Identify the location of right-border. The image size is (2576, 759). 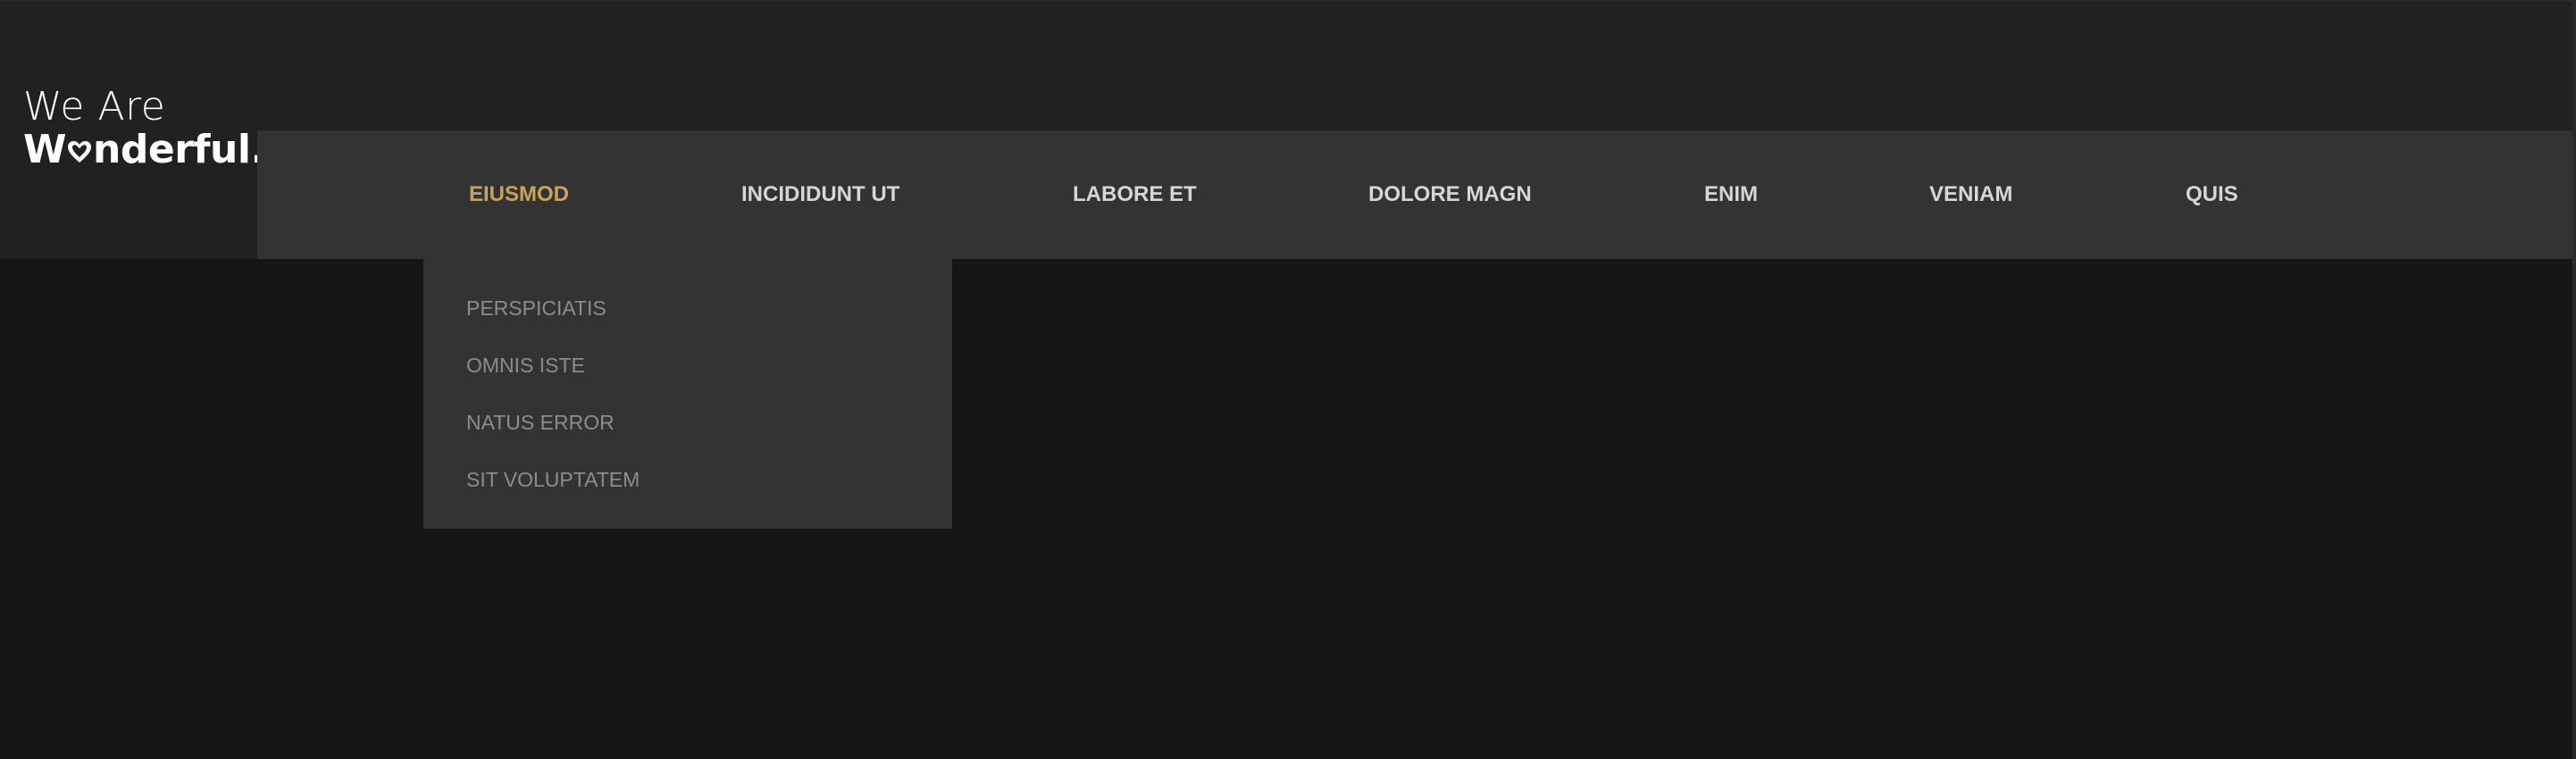
(2574, 379).